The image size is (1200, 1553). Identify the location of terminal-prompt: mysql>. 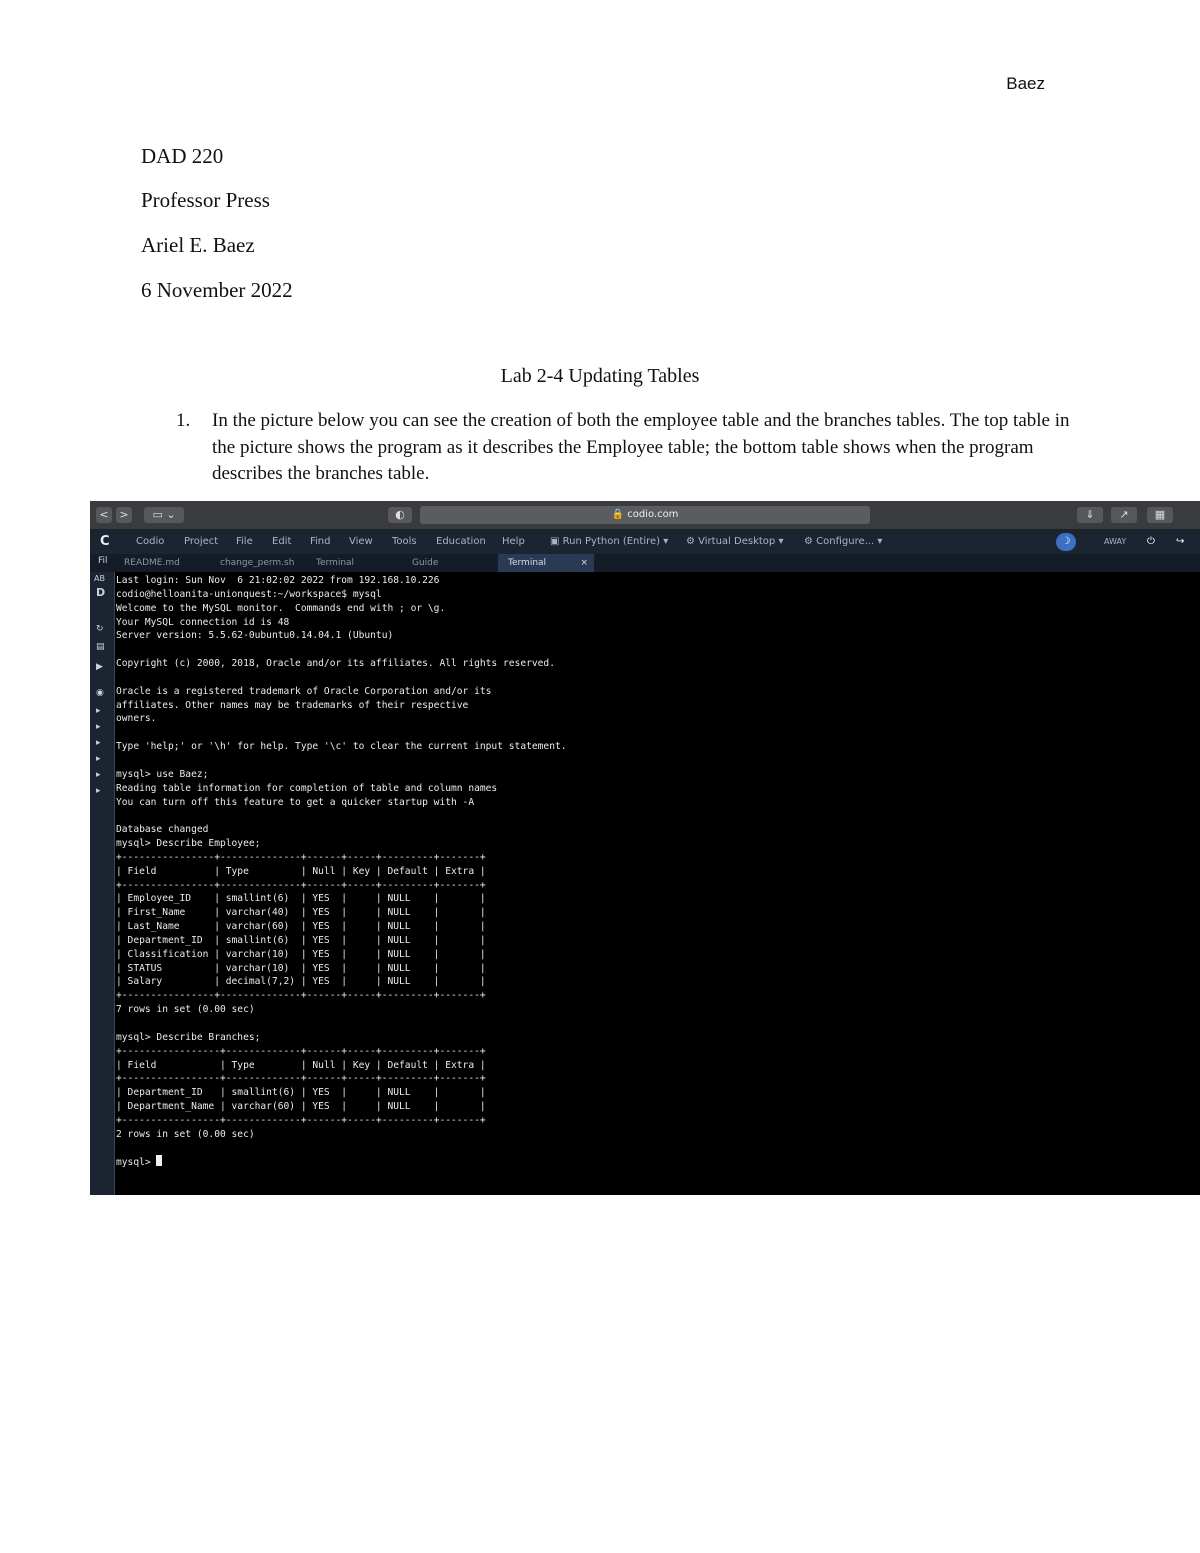
(136, 1163).